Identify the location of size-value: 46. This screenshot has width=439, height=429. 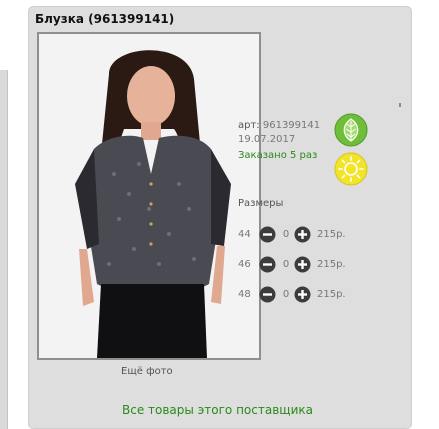
(244, 264).